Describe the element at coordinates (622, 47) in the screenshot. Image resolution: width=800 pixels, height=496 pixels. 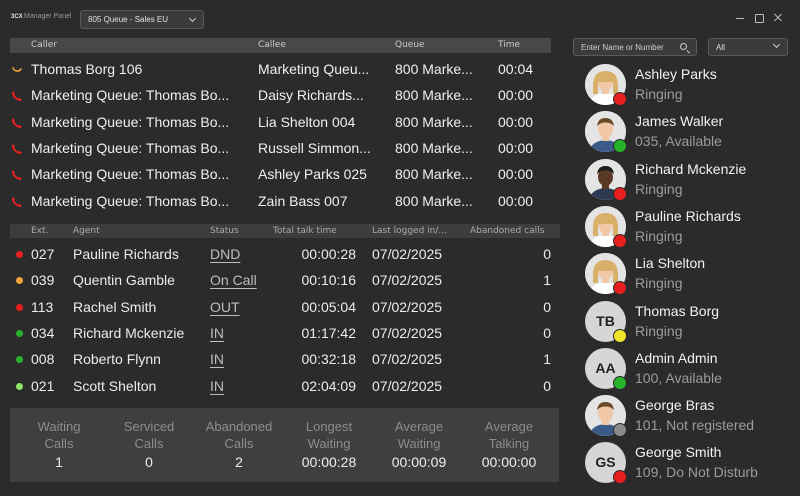
I see `search-placeholder: Enter Name or Number` at that location.